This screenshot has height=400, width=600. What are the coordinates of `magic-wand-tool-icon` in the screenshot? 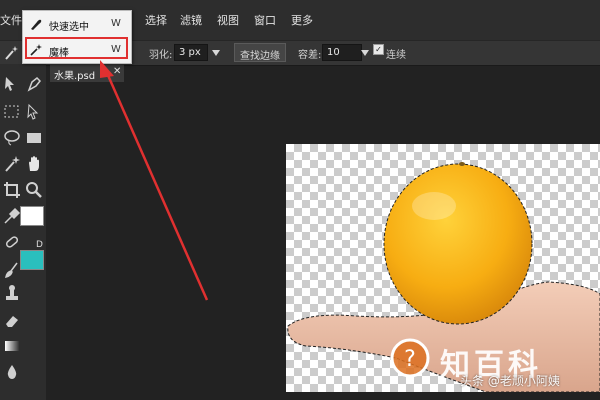 It's located at (12, 164).